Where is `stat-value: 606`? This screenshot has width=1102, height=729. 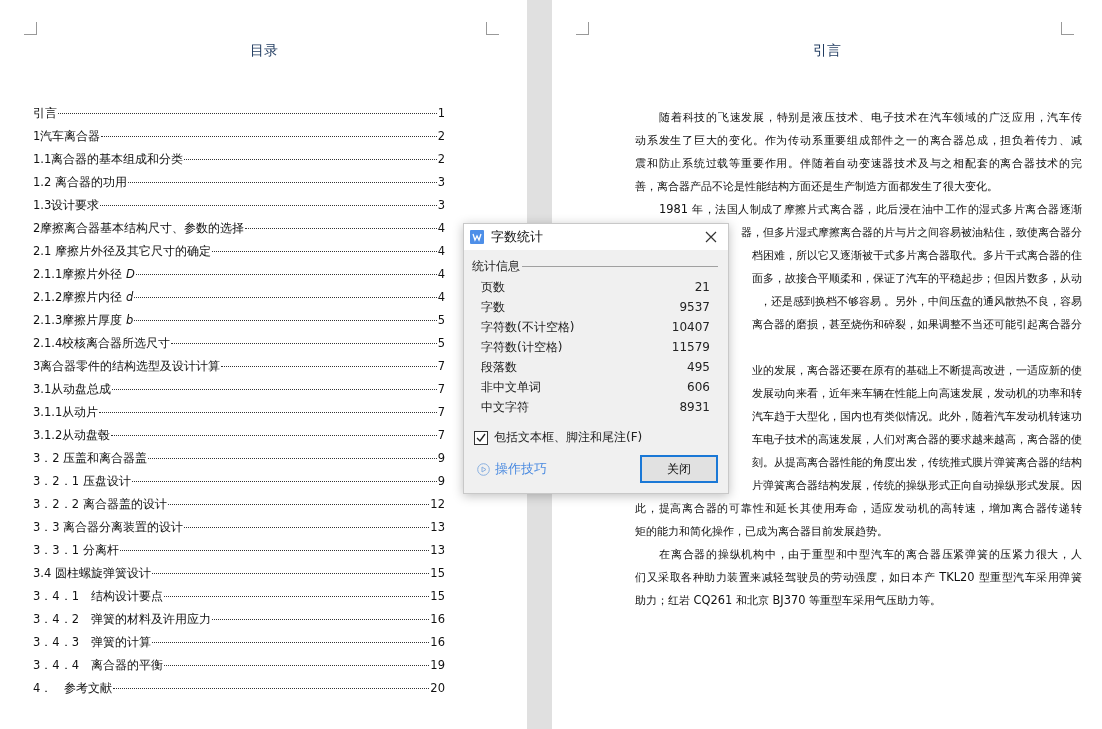
stat-value: 606 is located at coordinates (698, 387).